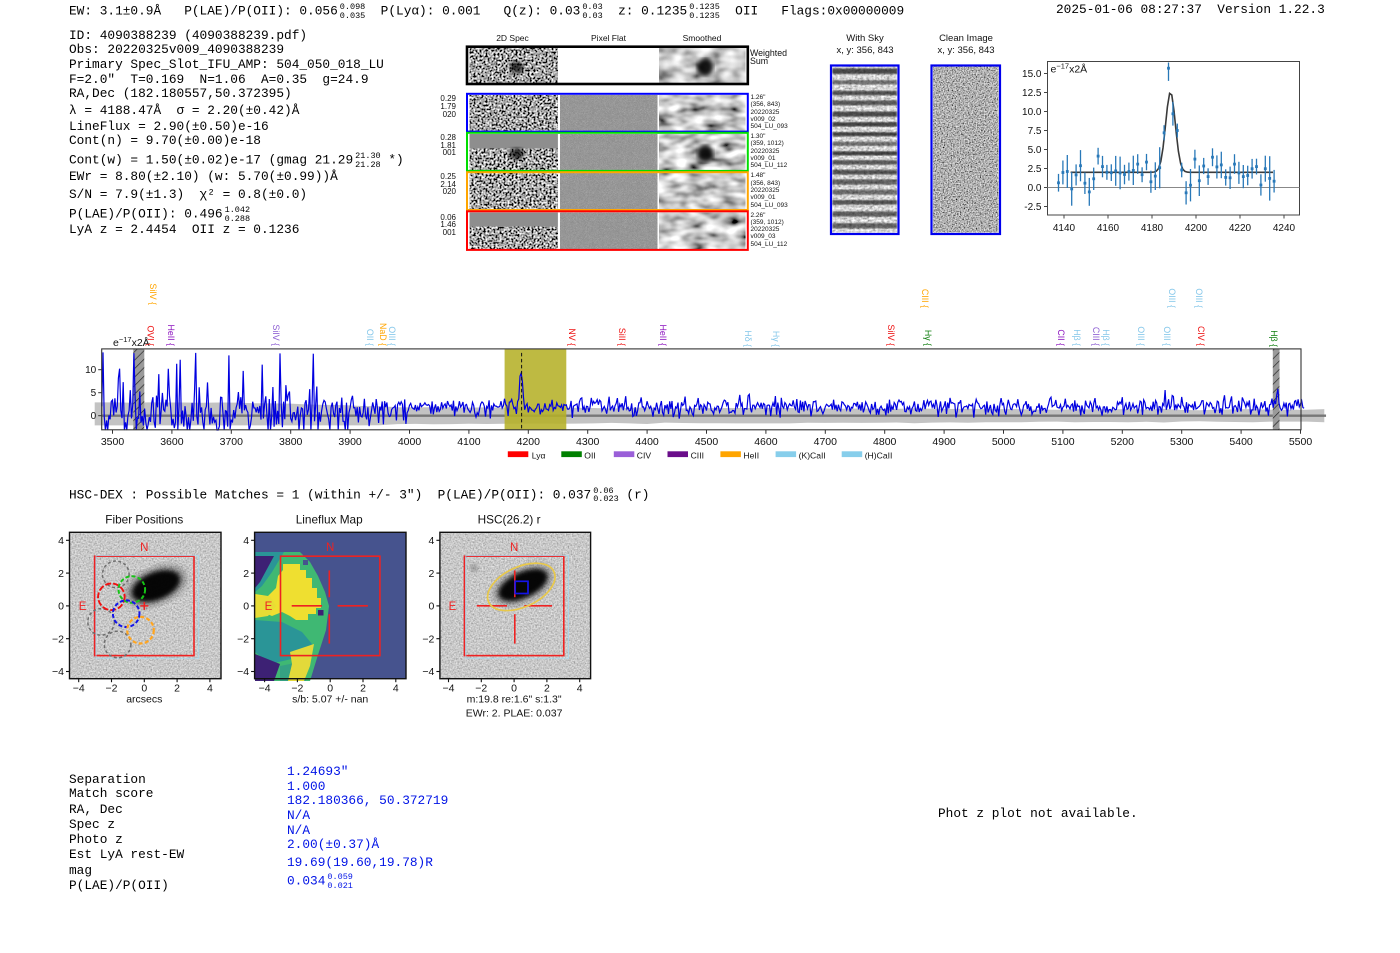 This screenshot has height=953, width=1400. Describe the element at coordinates (766, 442) in the screenshot. I see `svg-text: 4600` at that location.